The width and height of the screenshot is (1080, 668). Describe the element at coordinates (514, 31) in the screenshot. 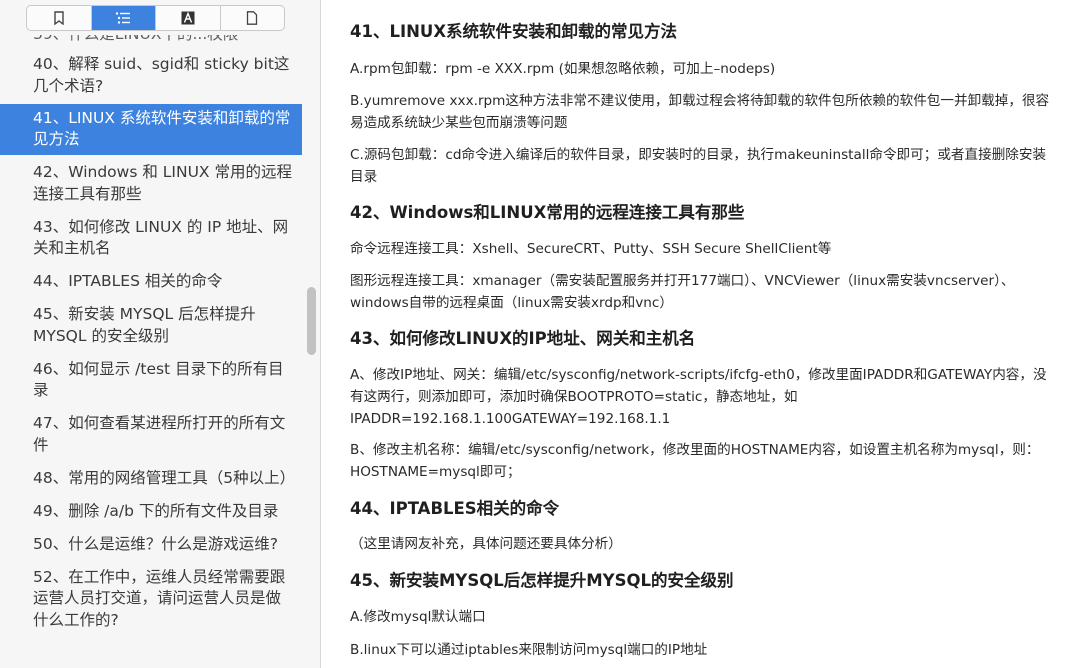

I see `section-heading: 41、LINUX系统软件安装和卸载的常见方法` at that location.